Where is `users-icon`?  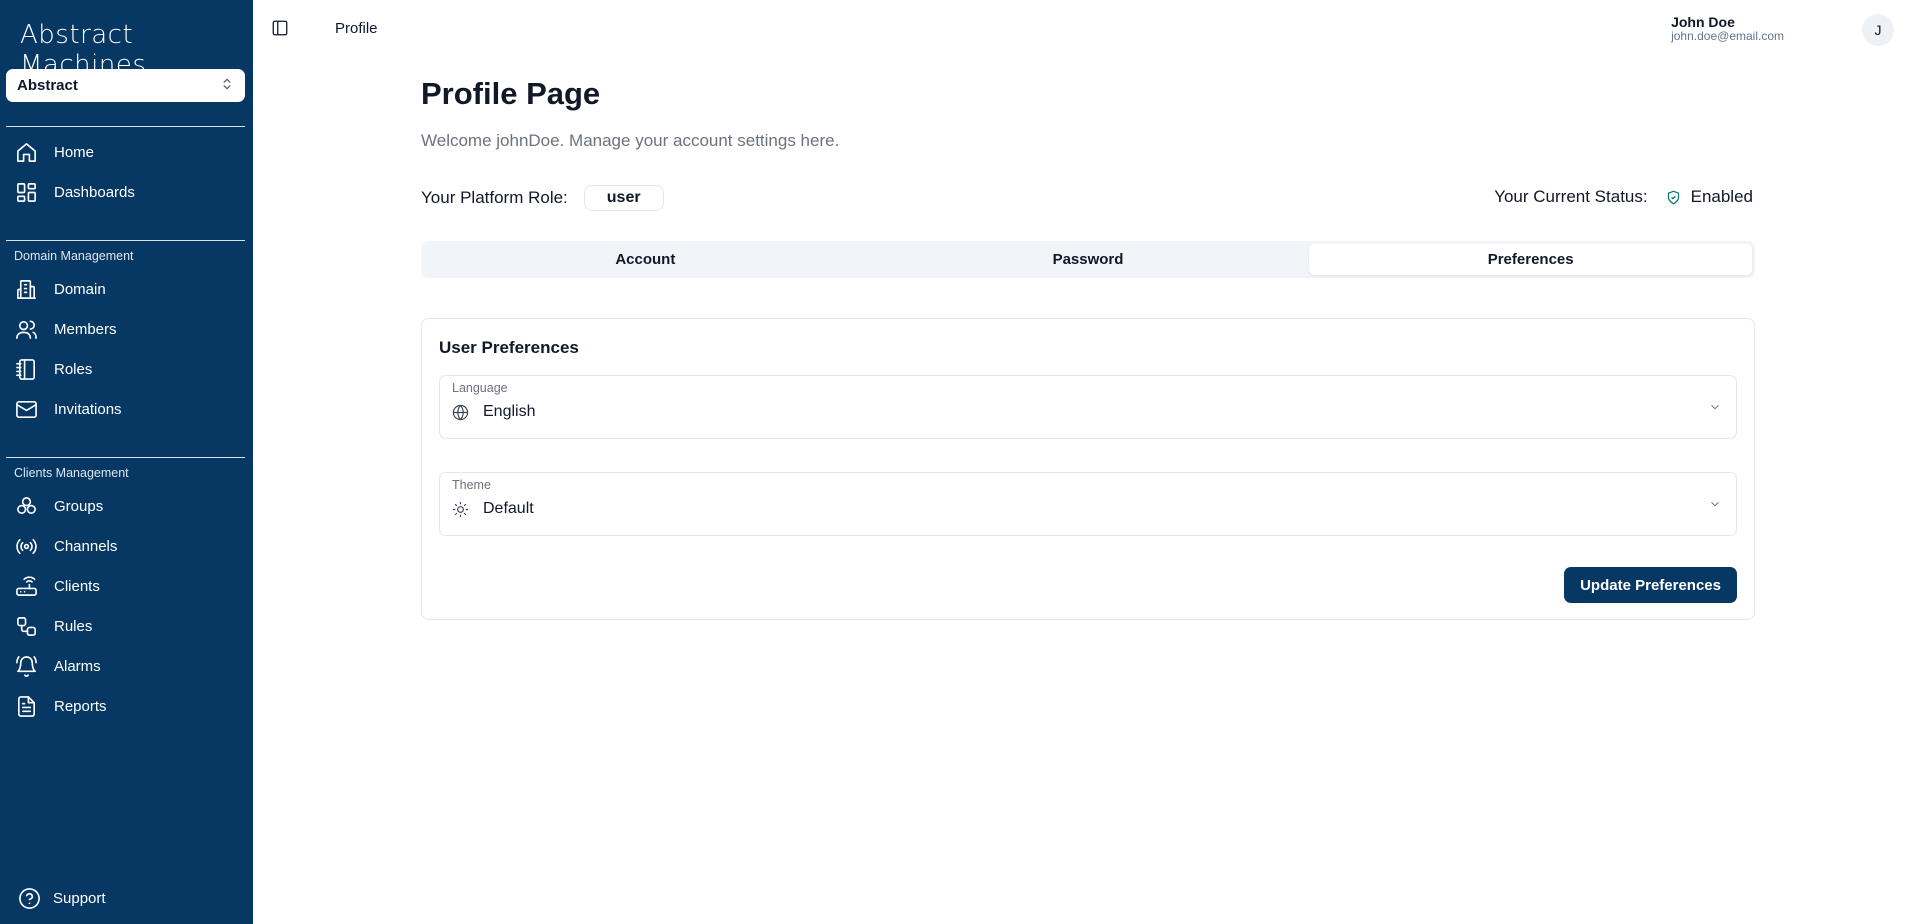 users-icon is located at coordinates (26, 329).